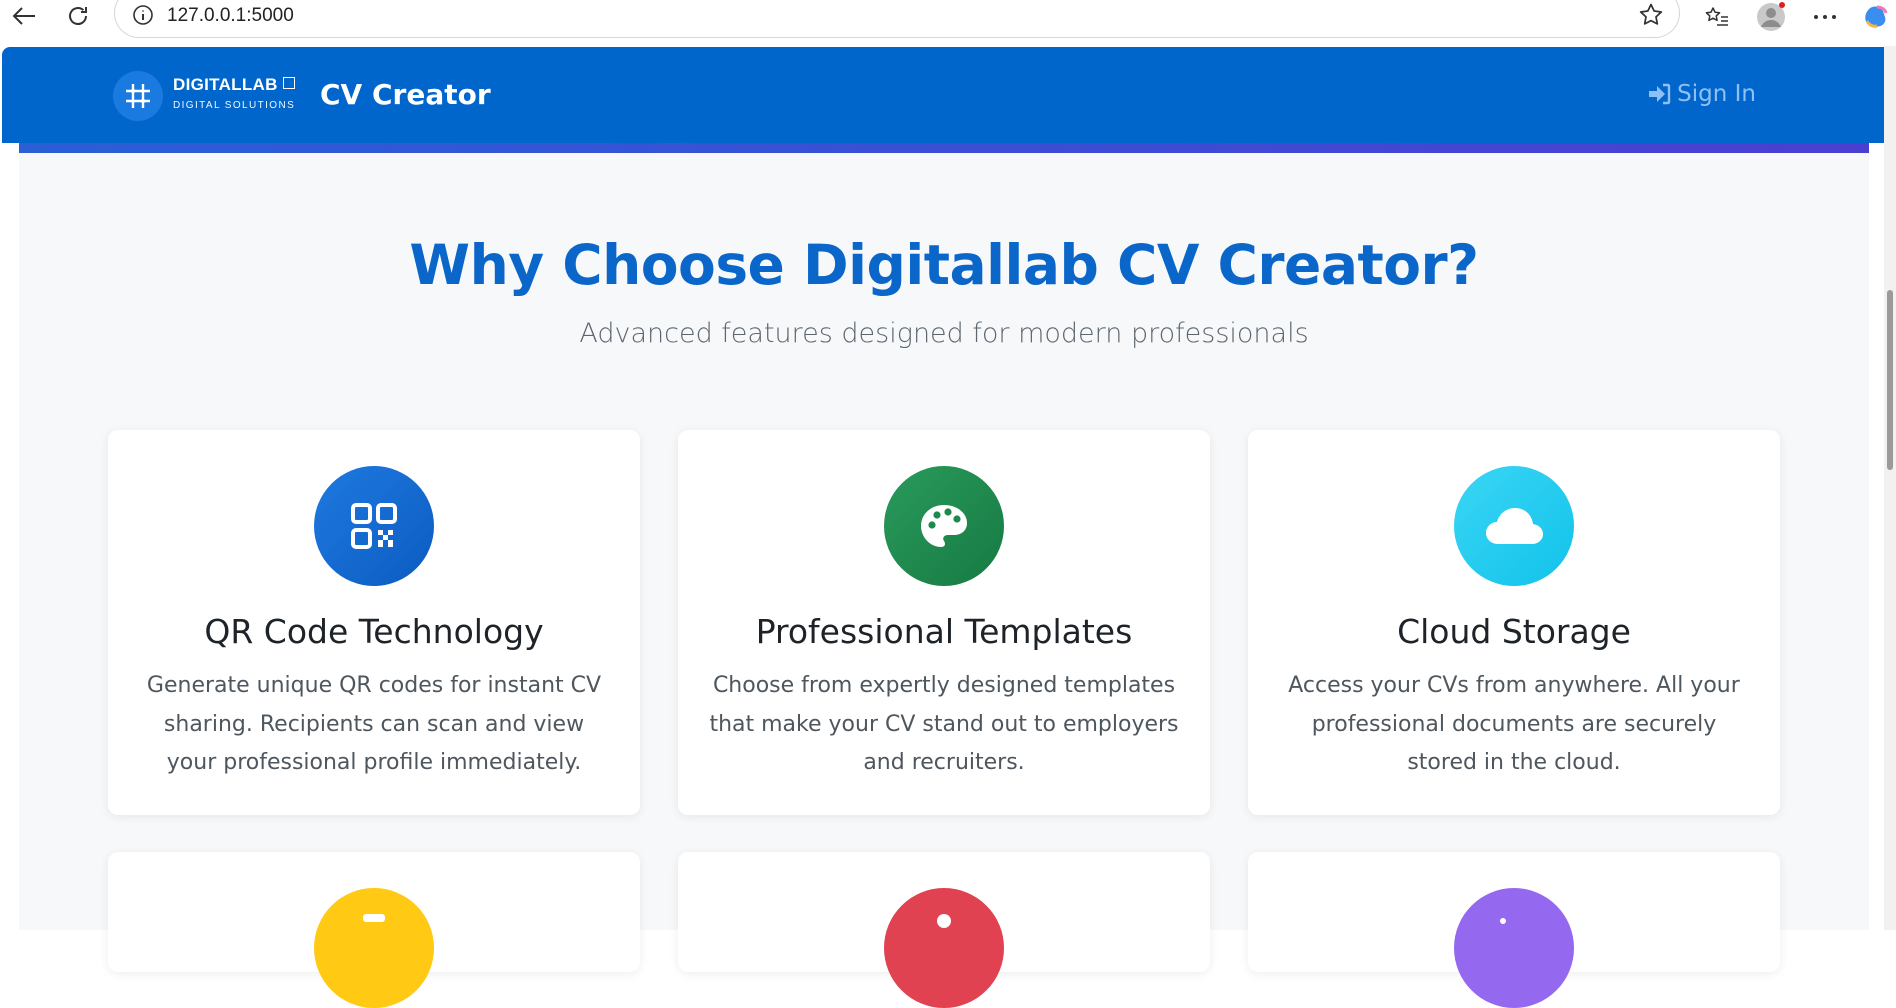 The height and width of the screenshot is (1008, 1896). What do you see at coordinates (374, 631) in the screenshot?
I see `feature-title: QR Code Technology` at bounding box center [374, 631].